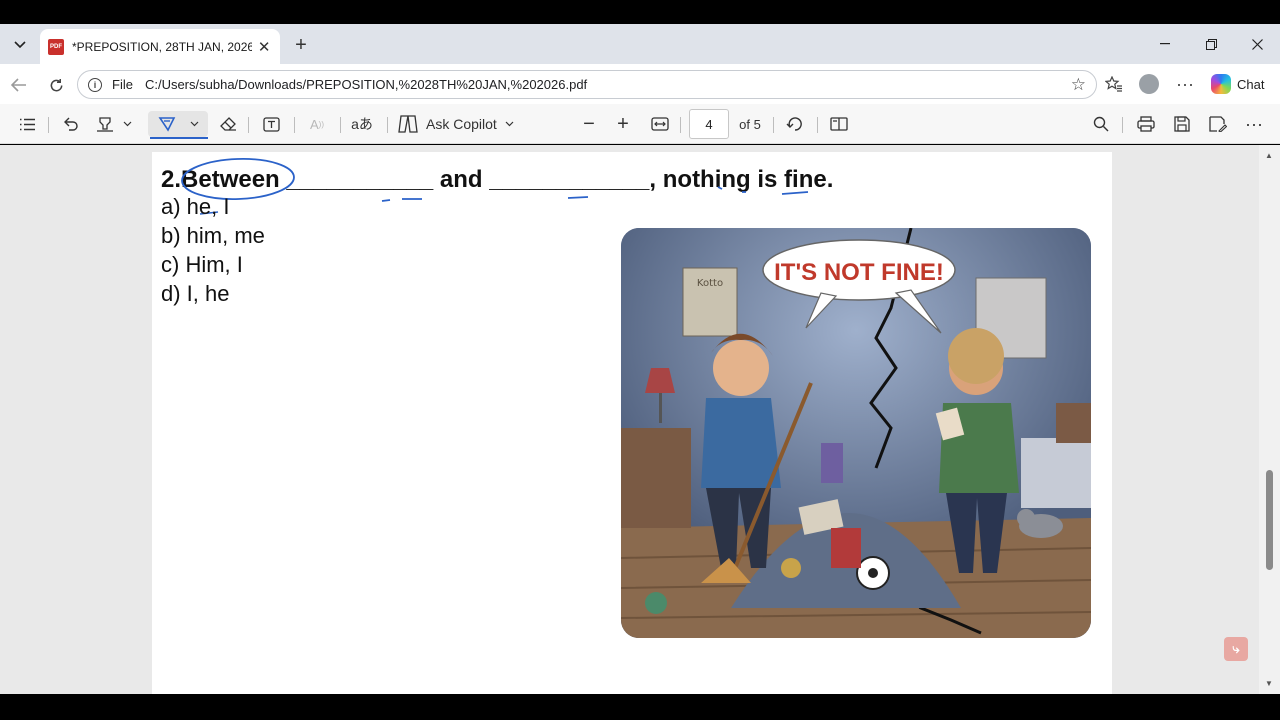 This screenshot has width=1280, height=720. I want to click on print-icon, so click(1146, 124).